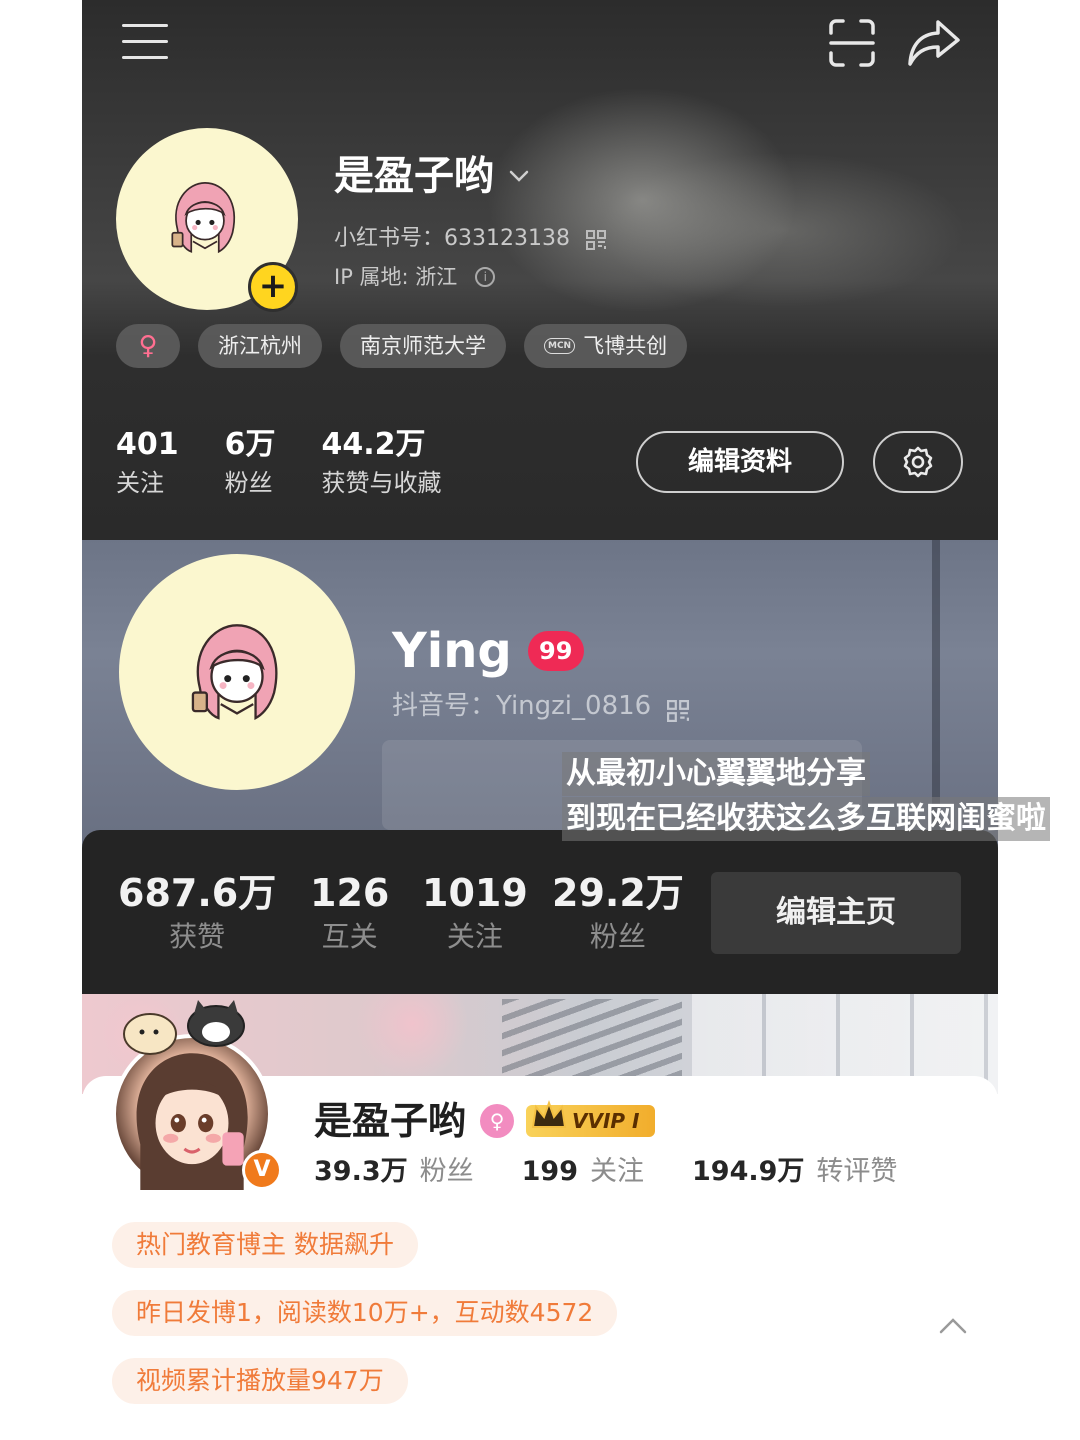 The height and width of the screenshot is (1440, 1080). Describe the element at coordinates (617, 1172) in the screenshot. I see `weibo-following-label: 关注` at that location.